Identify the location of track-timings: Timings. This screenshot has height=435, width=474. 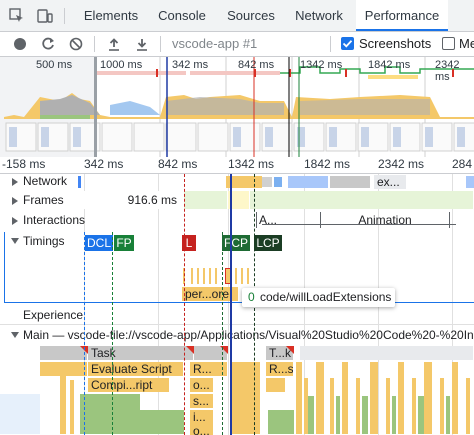
(44, 241).